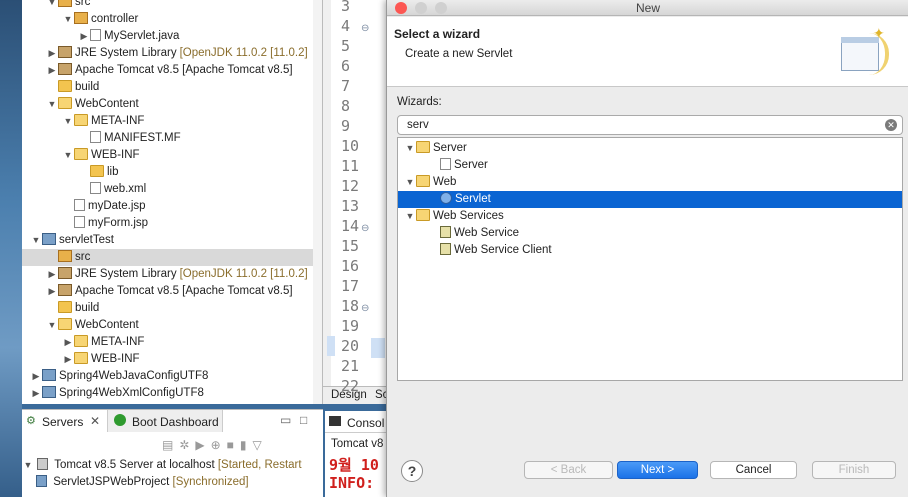 Image resolution: width=908 pixels, height=497 pixels. What do you see at coordinates (657, 470) in the screenshot?
I see `next-button: Next >` at bounding box center [657, 470].